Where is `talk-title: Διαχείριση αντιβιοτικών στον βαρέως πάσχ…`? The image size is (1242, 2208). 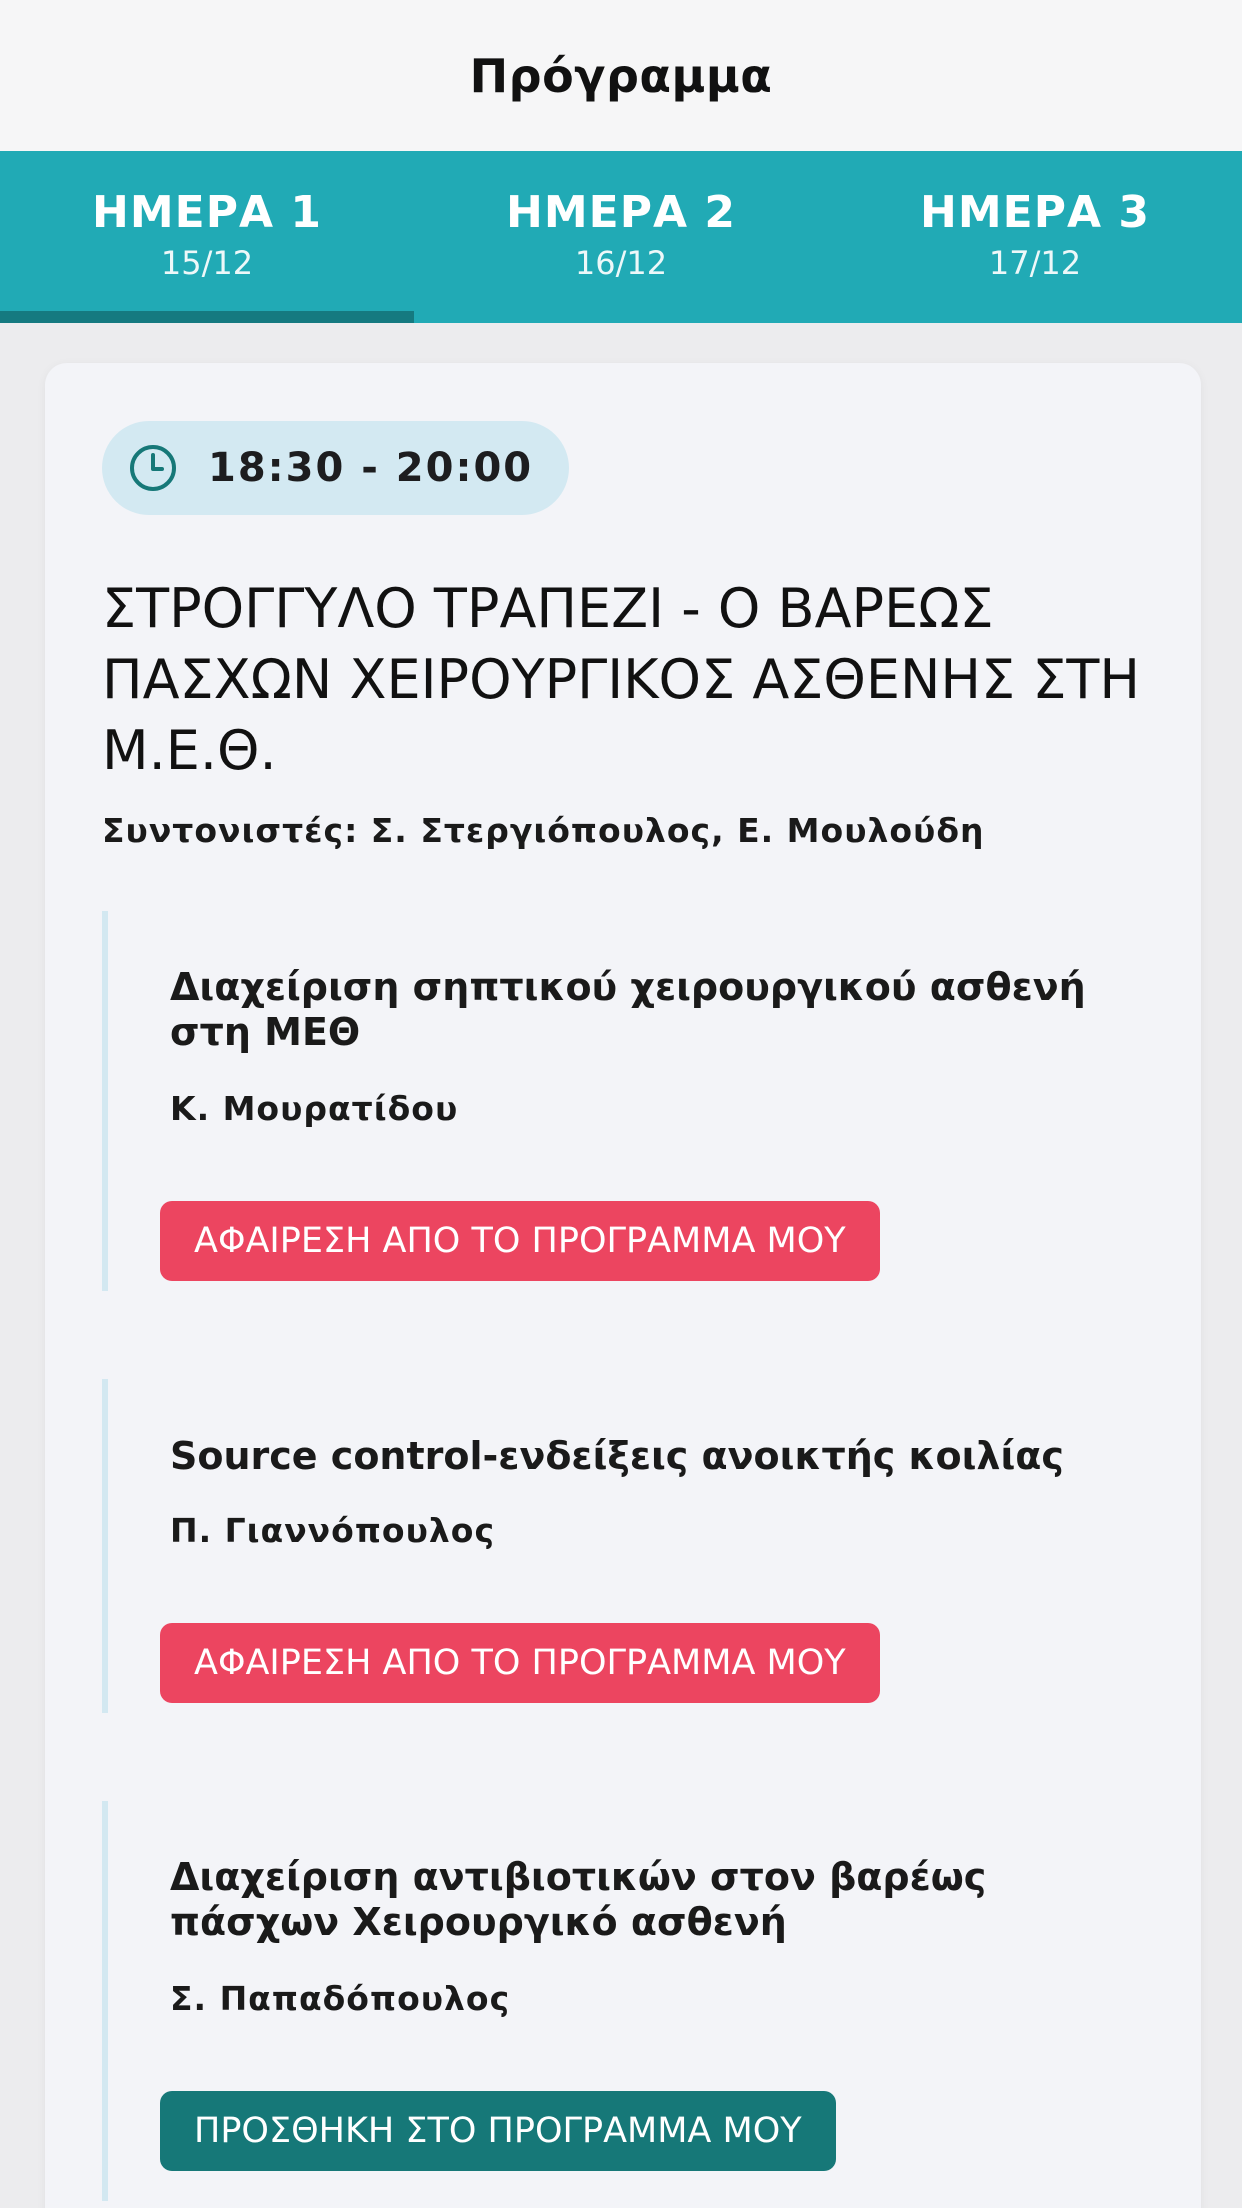 talk-title: Διαχείριση αντιβιοτικών στον βαρέως πάσχ… is located at coordinates (578, 1899).